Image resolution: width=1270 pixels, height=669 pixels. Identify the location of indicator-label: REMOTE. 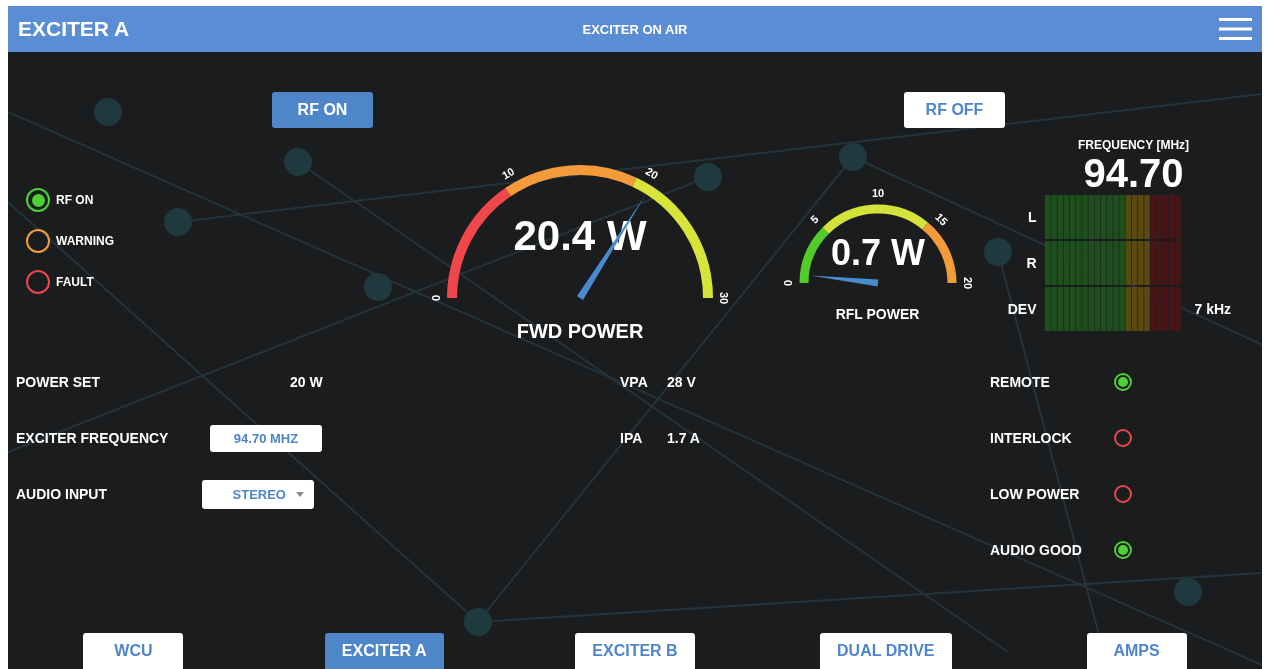
(1020, 382).